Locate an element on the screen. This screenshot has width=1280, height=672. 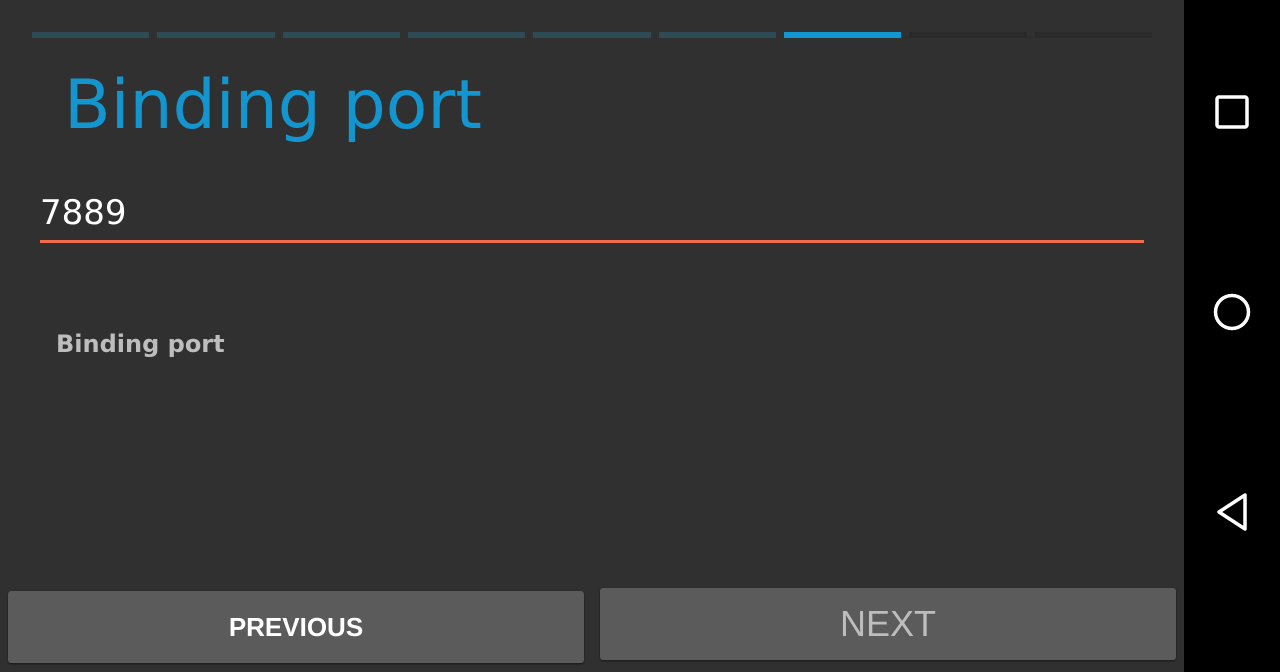
back-button is located at coordinates (1232, 512).